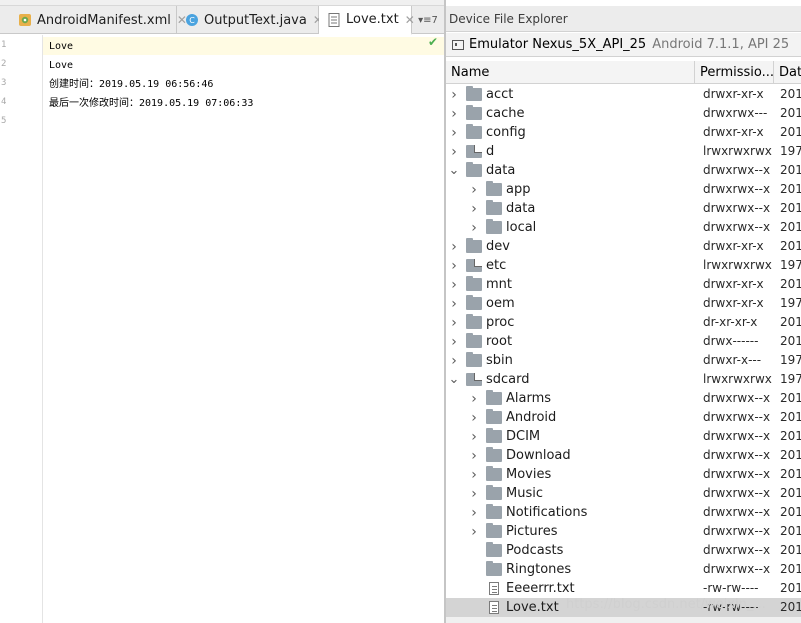 The image size is (801, 623). Describe the element at coordinates (623, 151) in the screenshot. I see `folder-row: › d lrwxrwxrwx 197` at that location.